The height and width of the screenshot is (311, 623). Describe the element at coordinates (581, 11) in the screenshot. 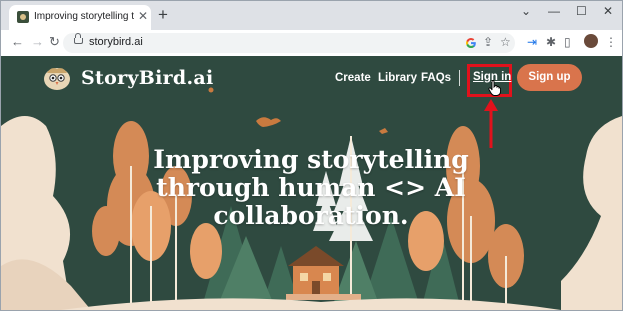

I see `maximize-button: ☐` at that location.